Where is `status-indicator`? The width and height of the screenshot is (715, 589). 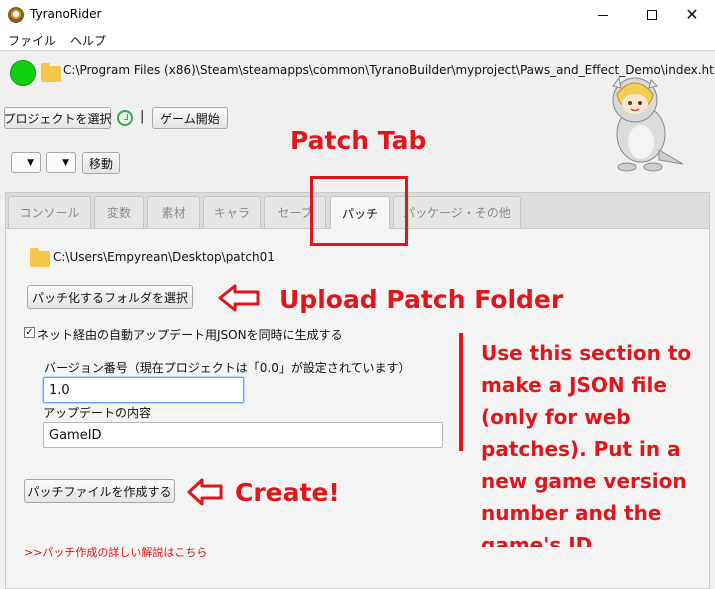
status-indicator is located at coordinates (23, 73).